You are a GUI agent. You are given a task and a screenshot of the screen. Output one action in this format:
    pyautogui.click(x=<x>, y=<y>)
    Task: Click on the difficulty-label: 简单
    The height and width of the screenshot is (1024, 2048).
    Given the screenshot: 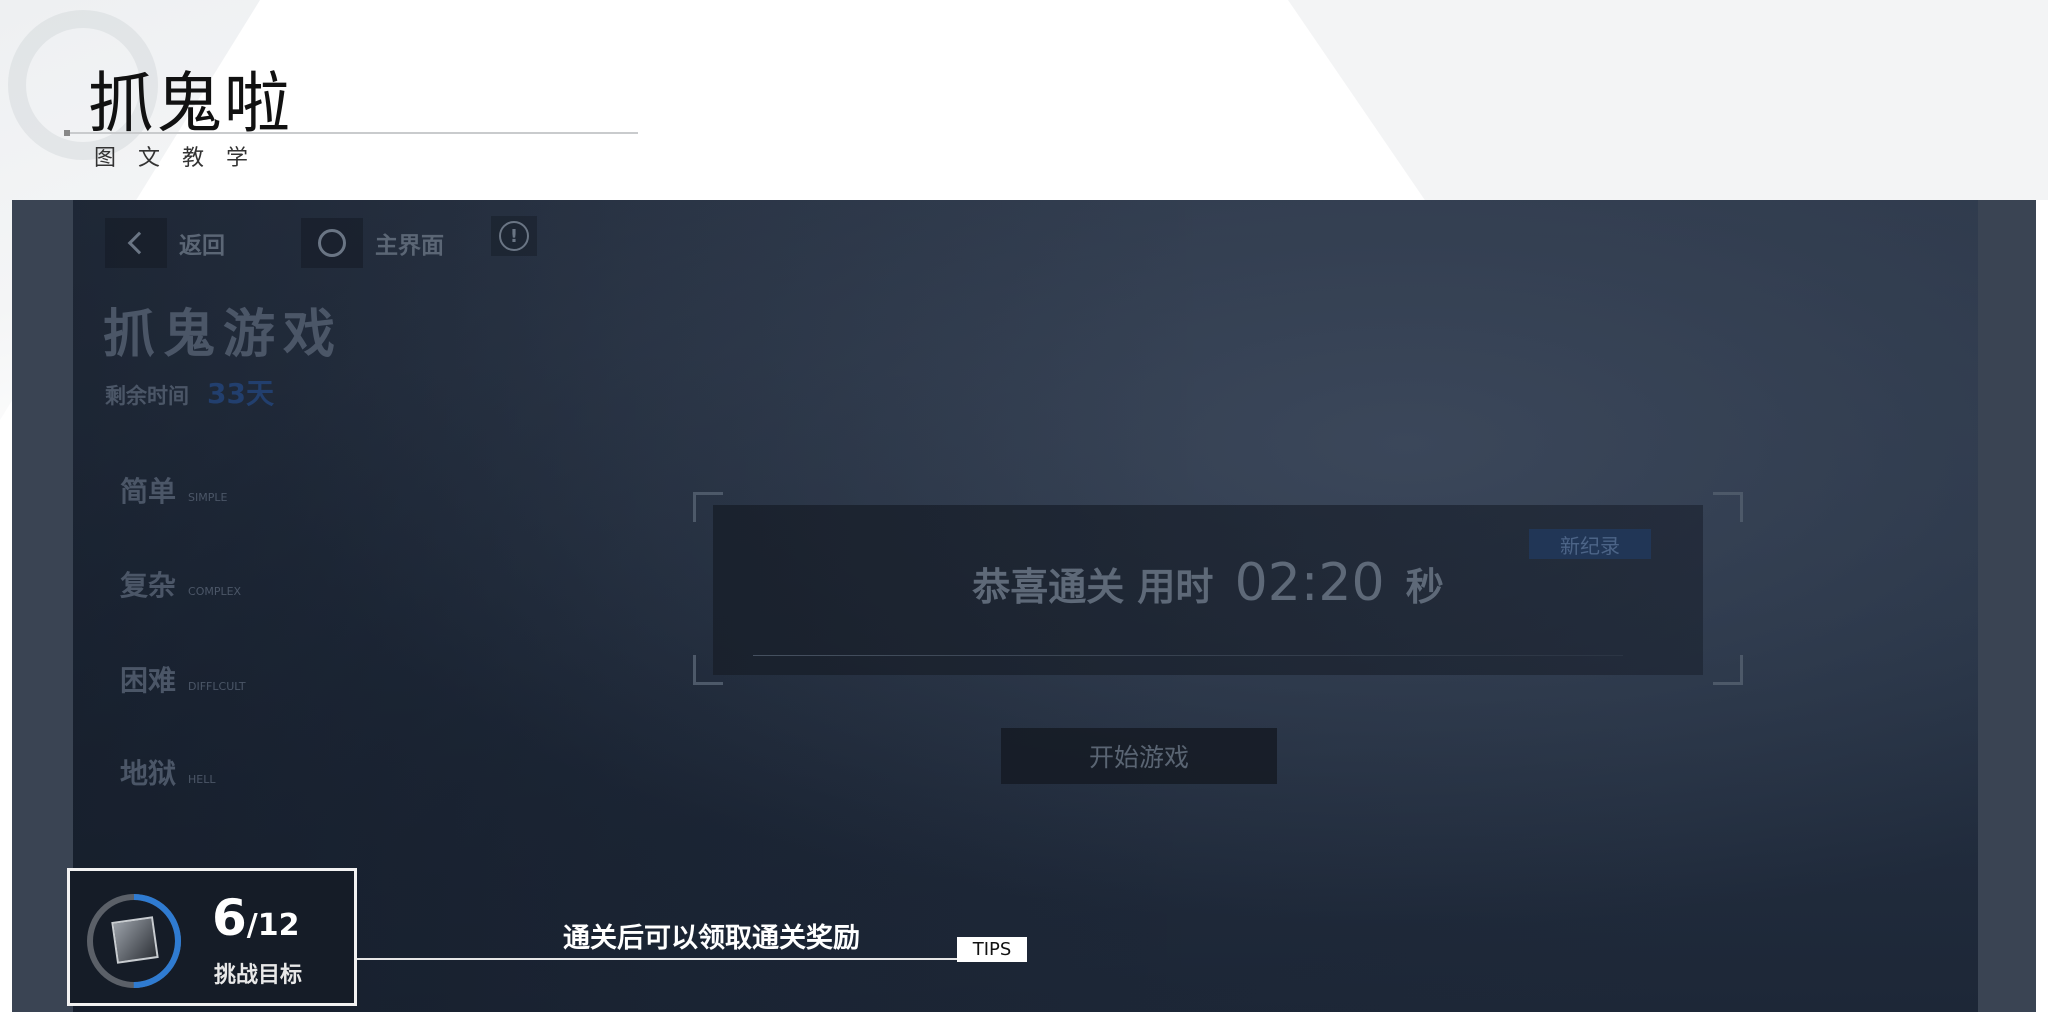 What is the action you would take?
    pyautogui.click(x=148, y=491)
    